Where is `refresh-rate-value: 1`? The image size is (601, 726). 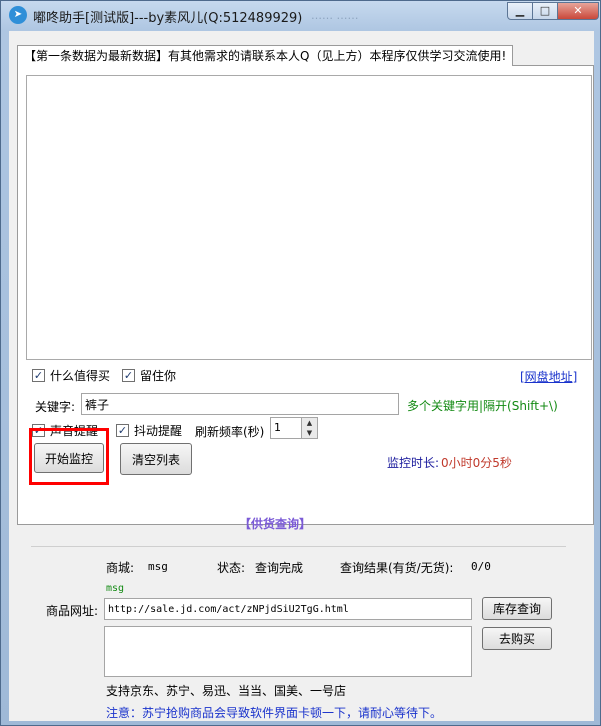 refresh-rate-value: 1 is located at coordinates (277, 427).